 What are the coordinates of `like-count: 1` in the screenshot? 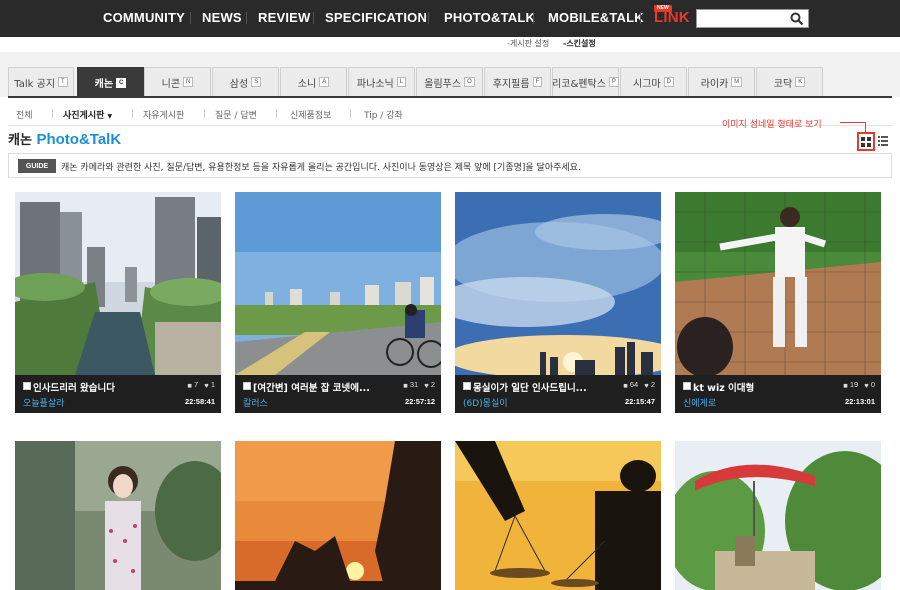 It's located at (212, 384).